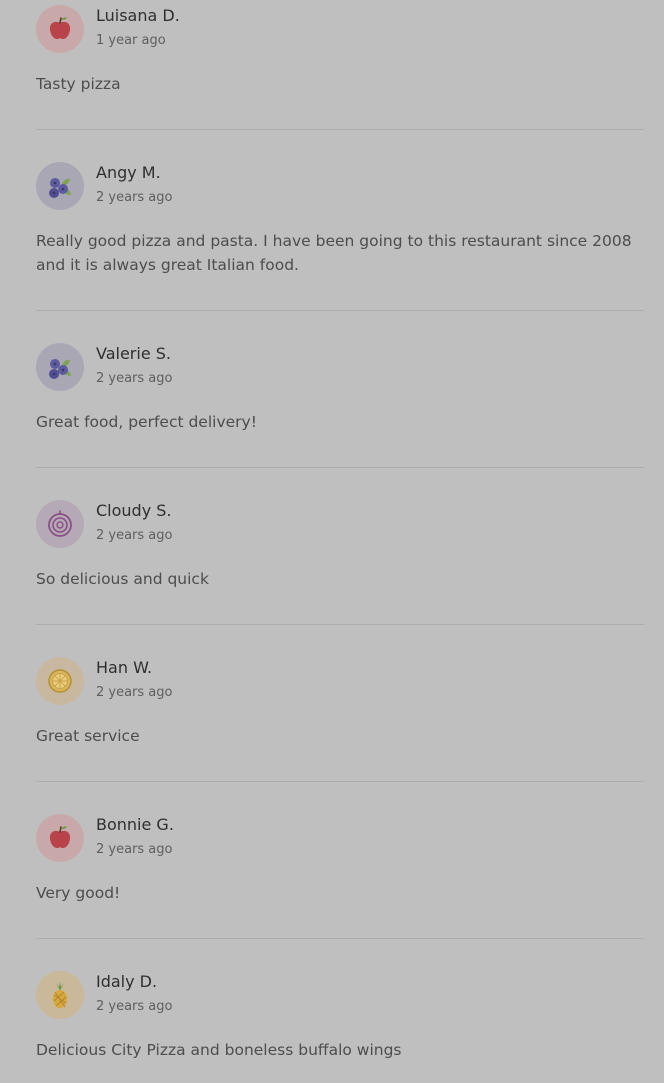 The width and height of the screenshot is (664, 1083). Describe the element at coordinates (133, 353) in the screenshot. I see `reviewer-name: Valerie S.` at that location.